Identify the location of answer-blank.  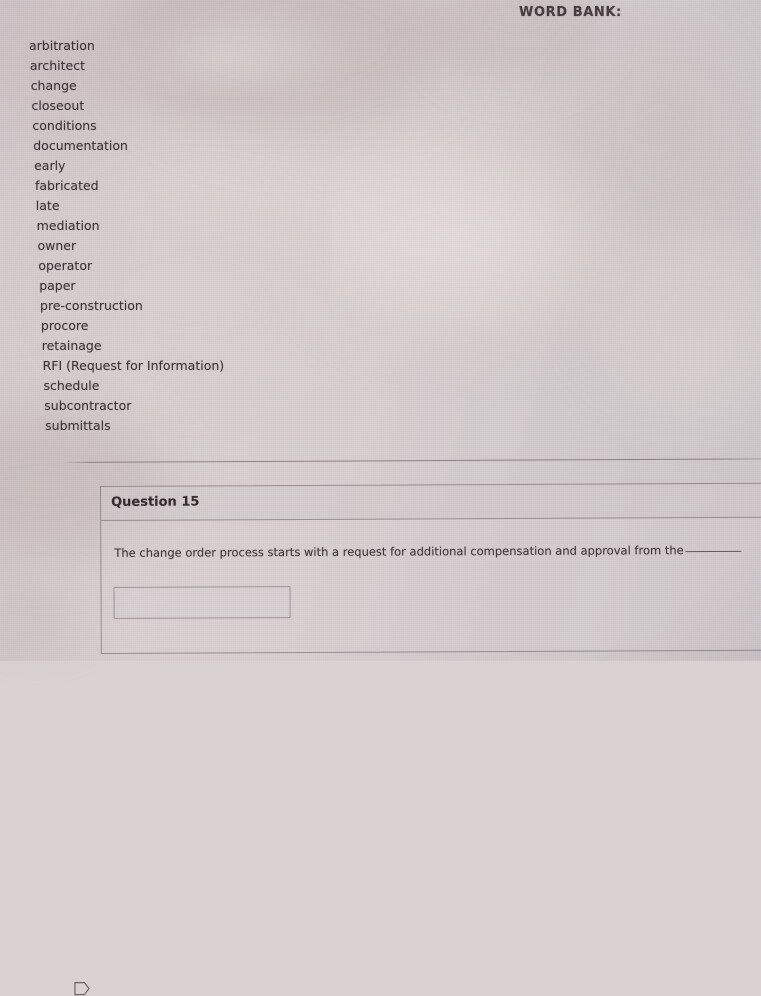
(713, 551).